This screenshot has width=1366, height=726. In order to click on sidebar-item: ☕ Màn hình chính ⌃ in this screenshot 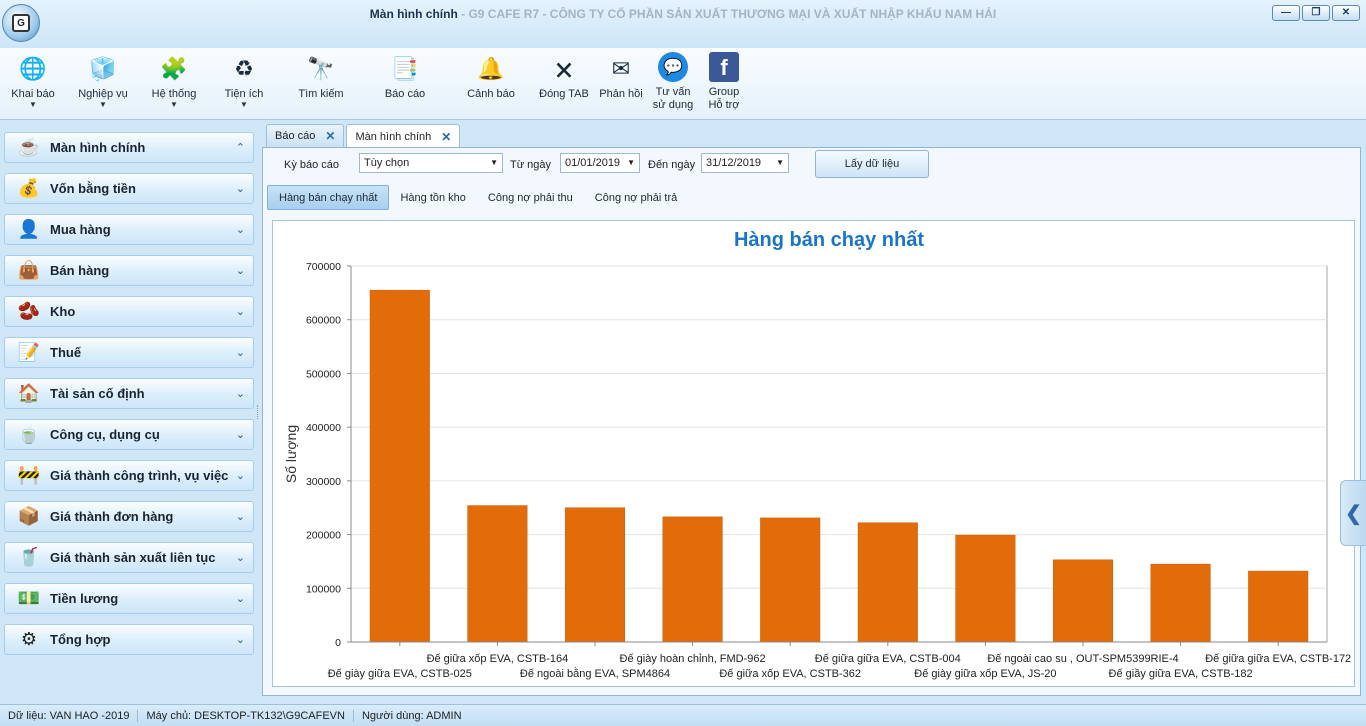, I will do `click(129, 147)`.